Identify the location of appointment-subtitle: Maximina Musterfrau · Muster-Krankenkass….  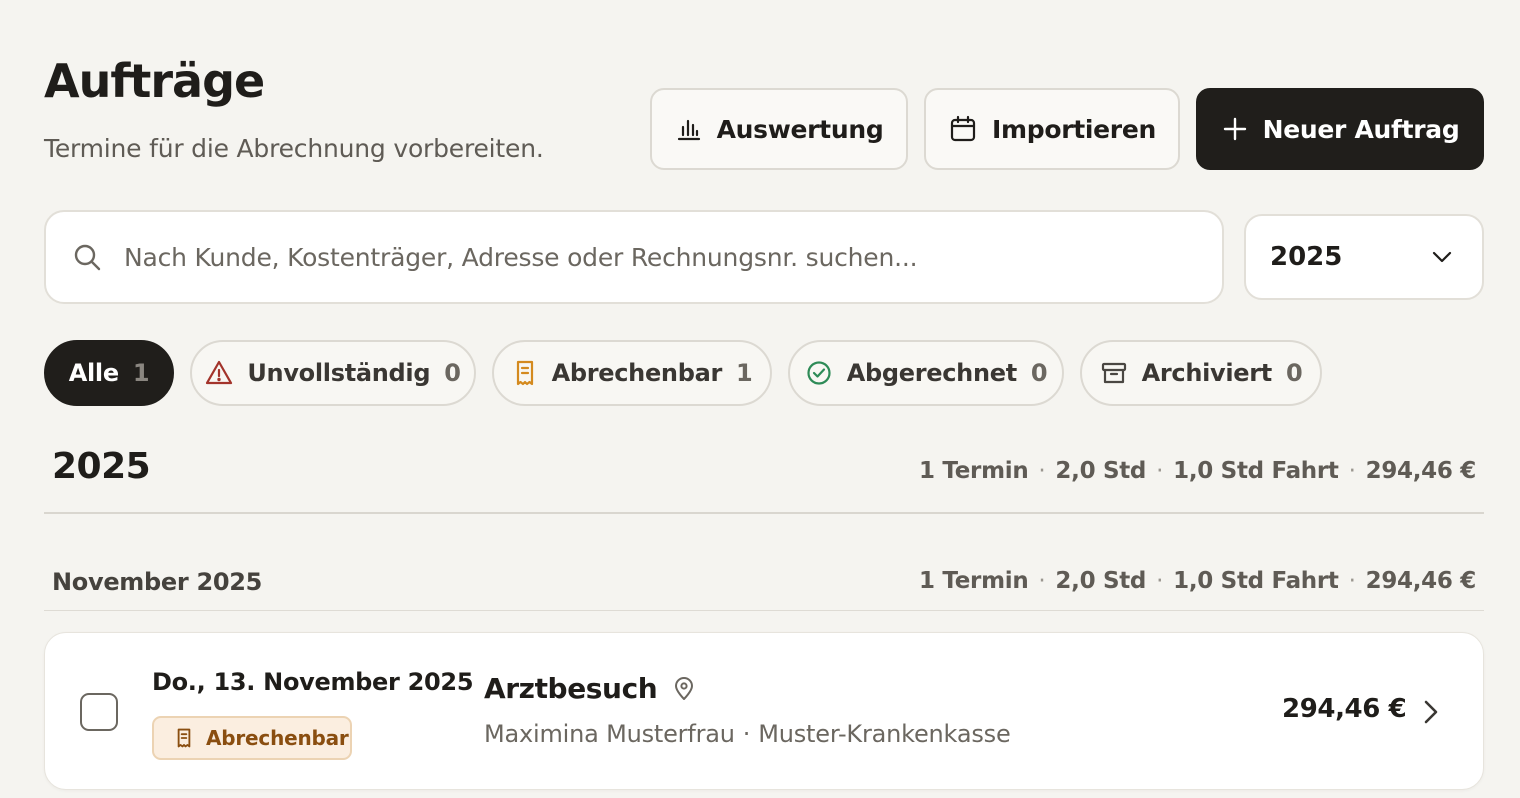
(747, 734).